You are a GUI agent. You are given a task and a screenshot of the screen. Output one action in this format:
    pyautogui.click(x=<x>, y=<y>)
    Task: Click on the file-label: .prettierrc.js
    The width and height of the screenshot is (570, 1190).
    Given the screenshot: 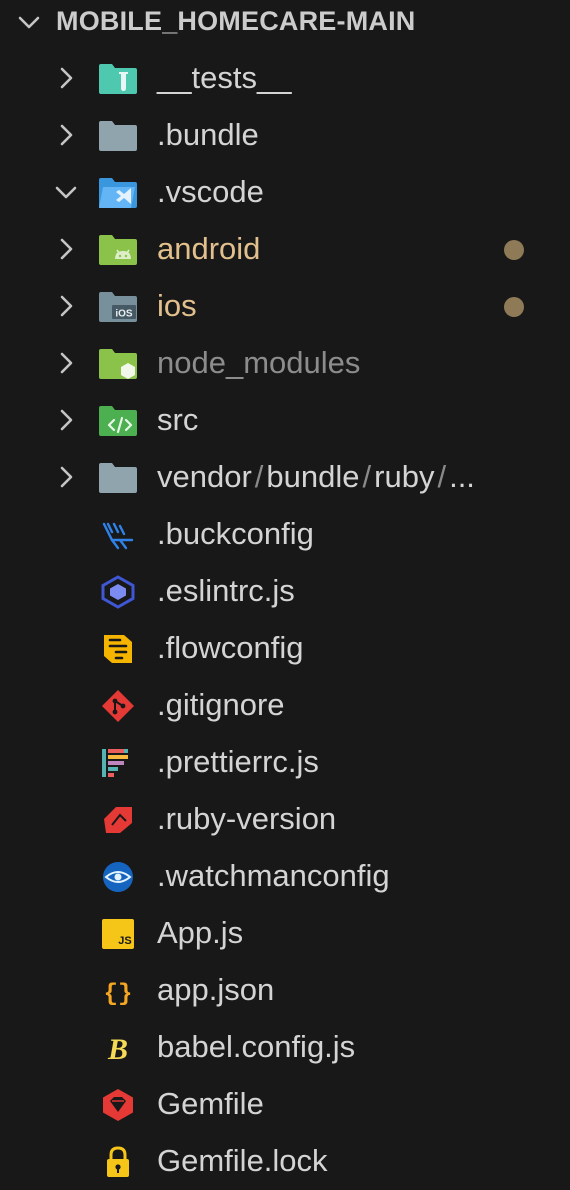 What is the action you would take?
    pyautogui.click(x=238, y=761)
    